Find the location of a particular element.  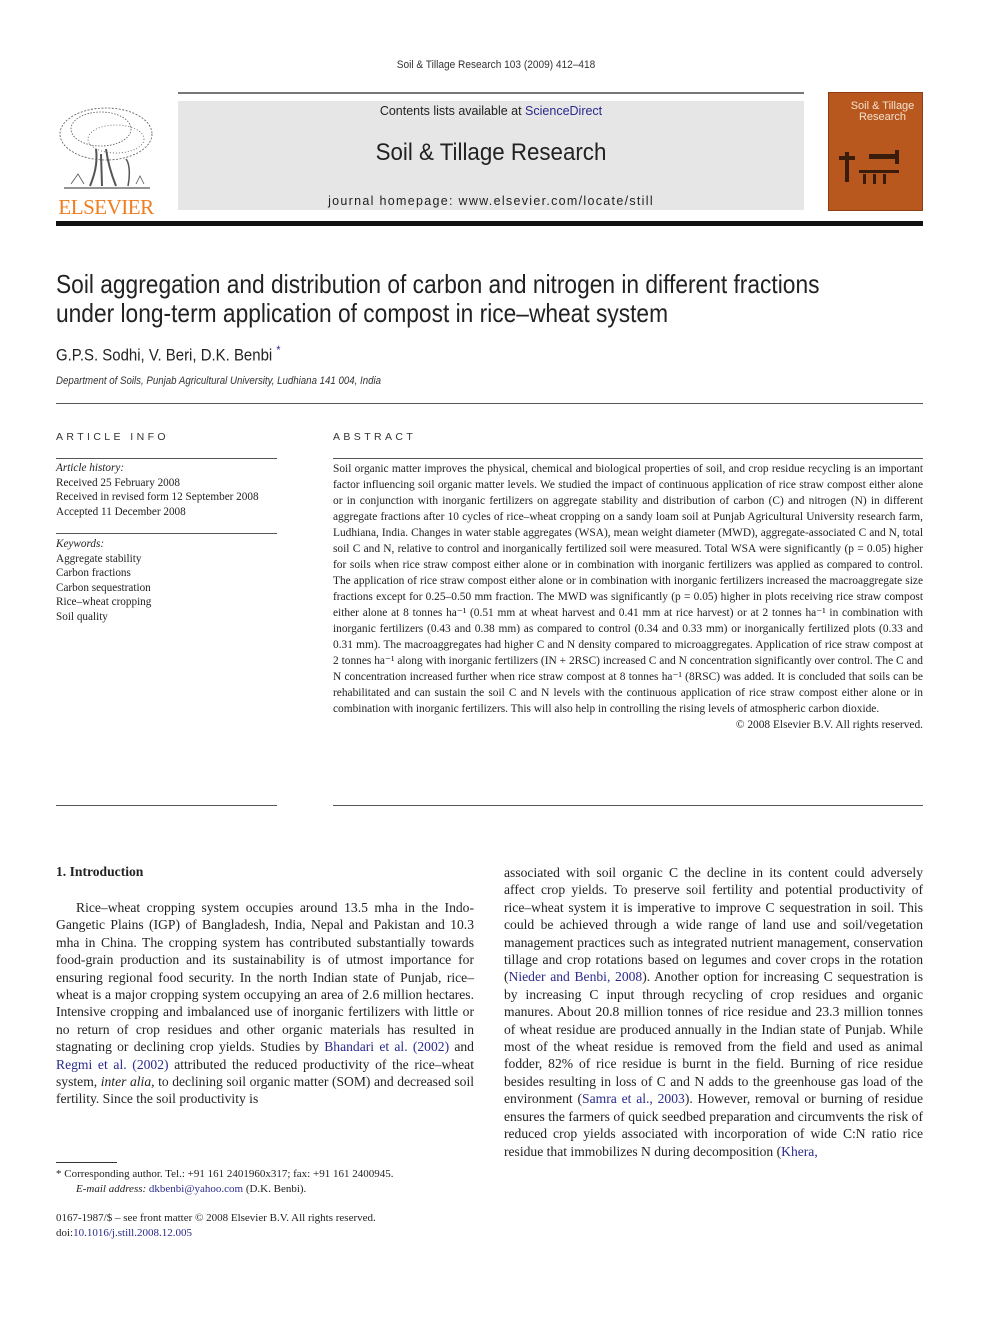

keyword: Carbon sequestration is located at coordinates (103, 587).